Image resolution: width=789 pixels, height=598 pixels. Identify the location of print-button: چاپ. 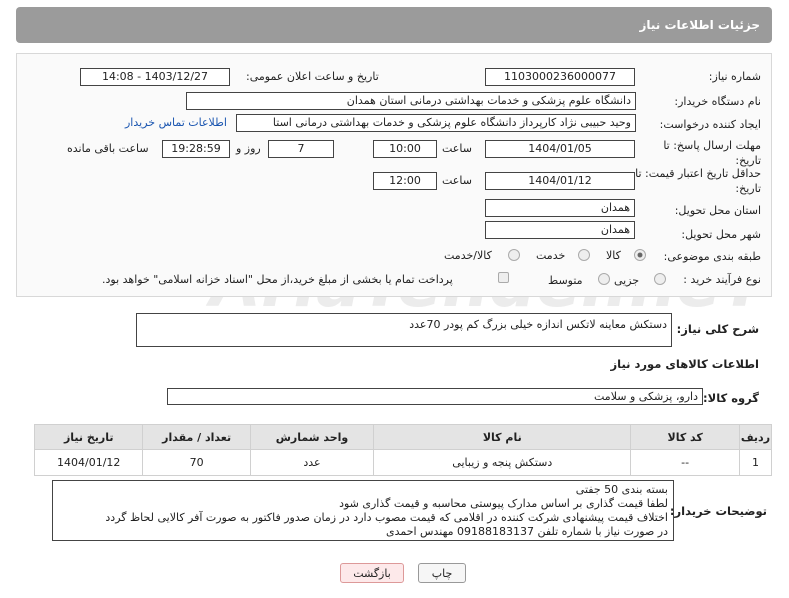
(442, 573).